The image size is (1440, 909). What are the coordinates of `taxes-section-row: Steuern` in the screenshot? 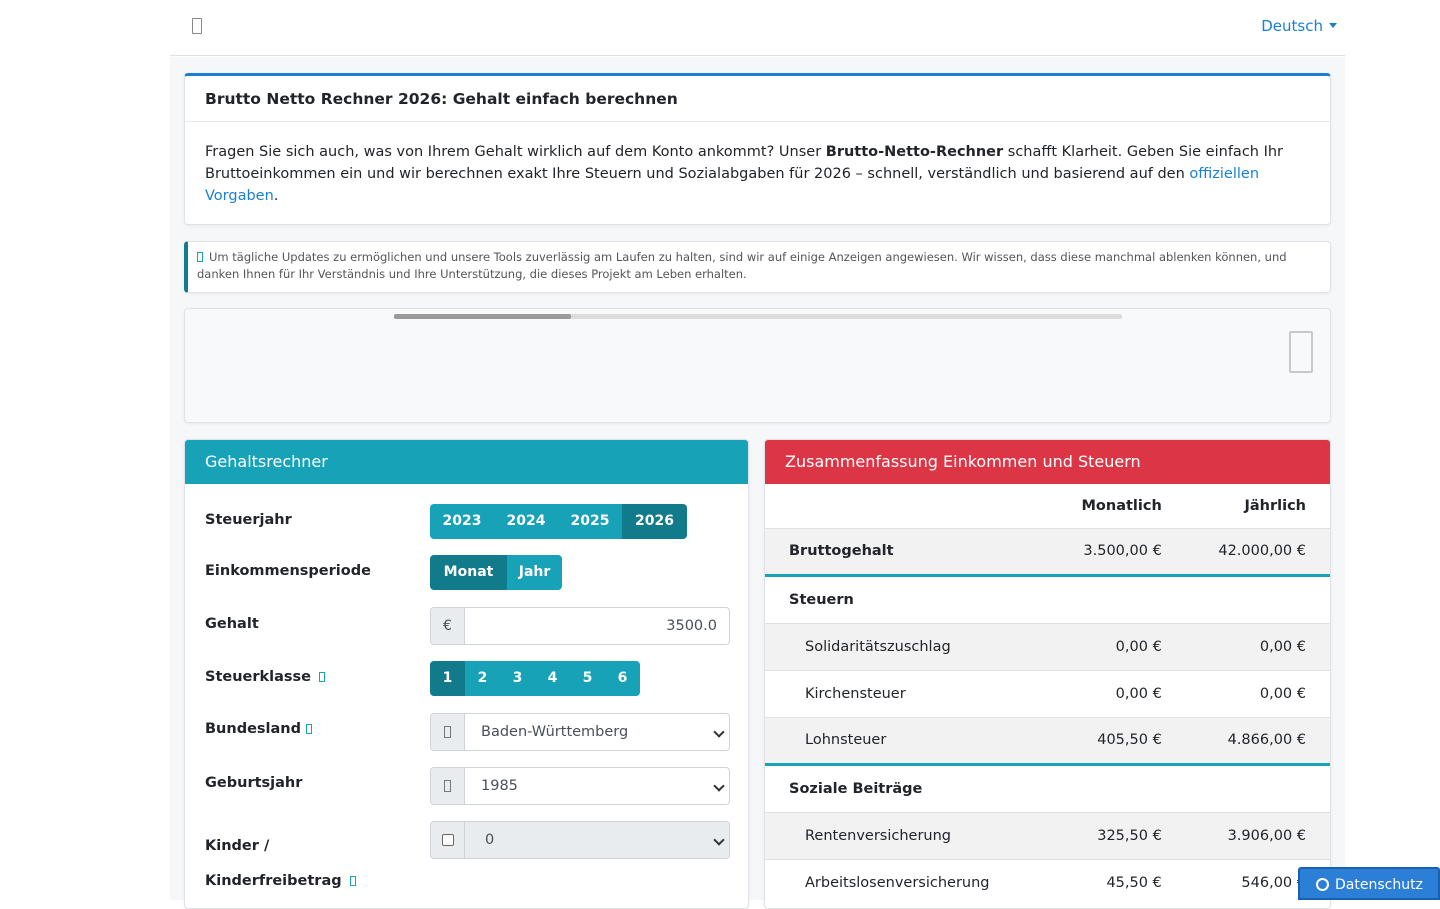 It's located at (1047, 598).